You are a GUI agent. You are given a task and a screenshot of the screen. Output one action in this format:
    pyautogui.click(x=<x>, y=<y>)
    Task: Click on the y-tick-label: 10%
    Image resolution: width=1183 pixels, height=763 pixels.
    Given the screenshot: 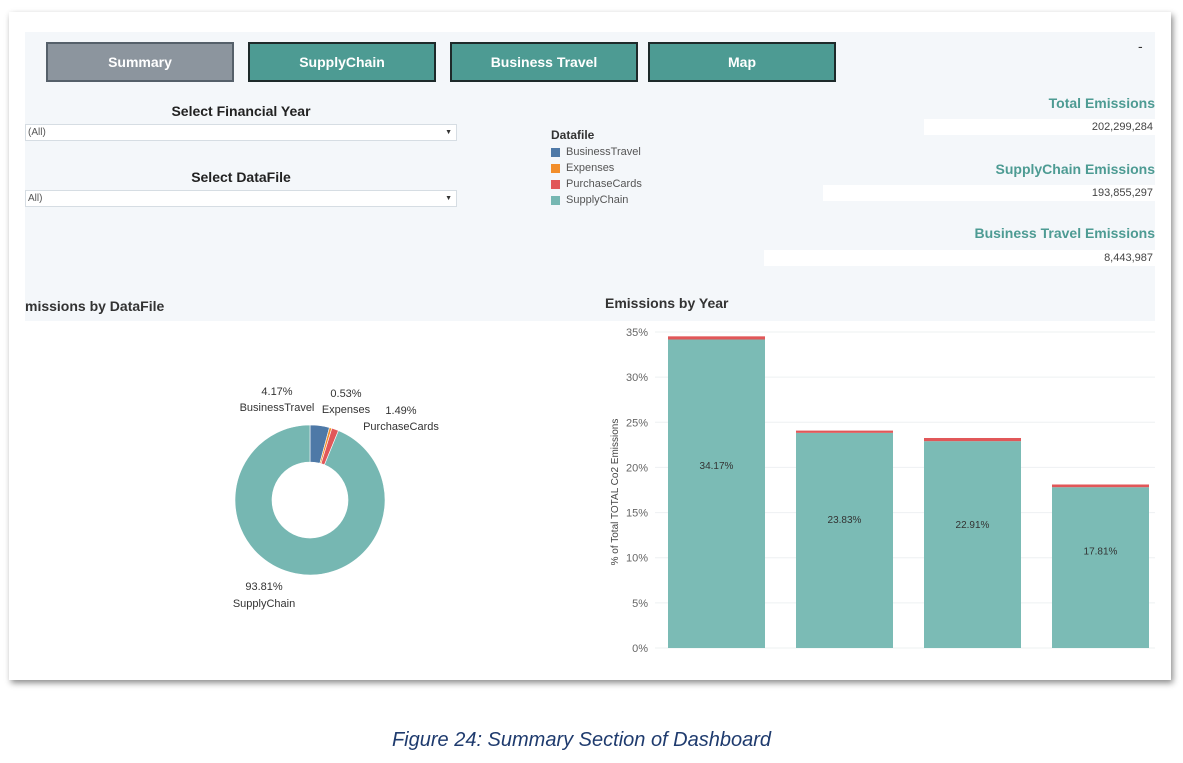 What is the action you would take?
    pyautogui.click(x=637, y=559)
    